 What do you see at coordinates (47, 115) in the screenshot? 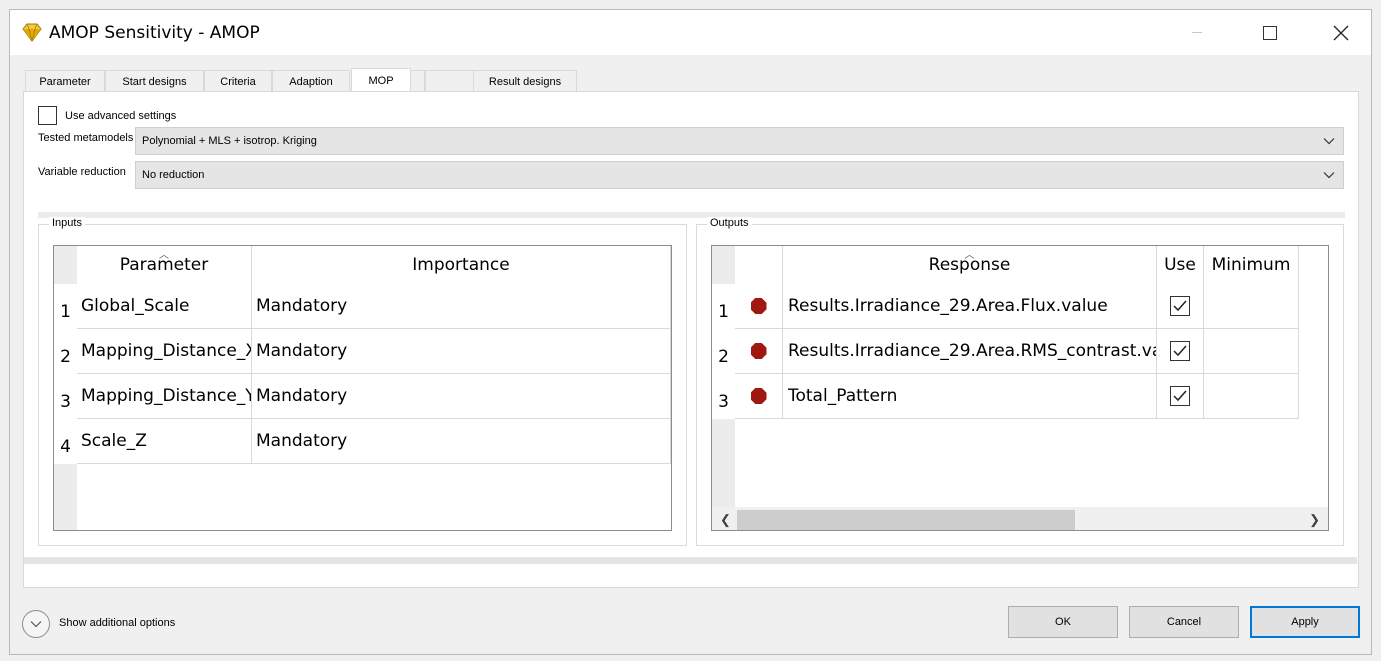
I see `use-advanced-checkbox` at bounding box center [47, 115].